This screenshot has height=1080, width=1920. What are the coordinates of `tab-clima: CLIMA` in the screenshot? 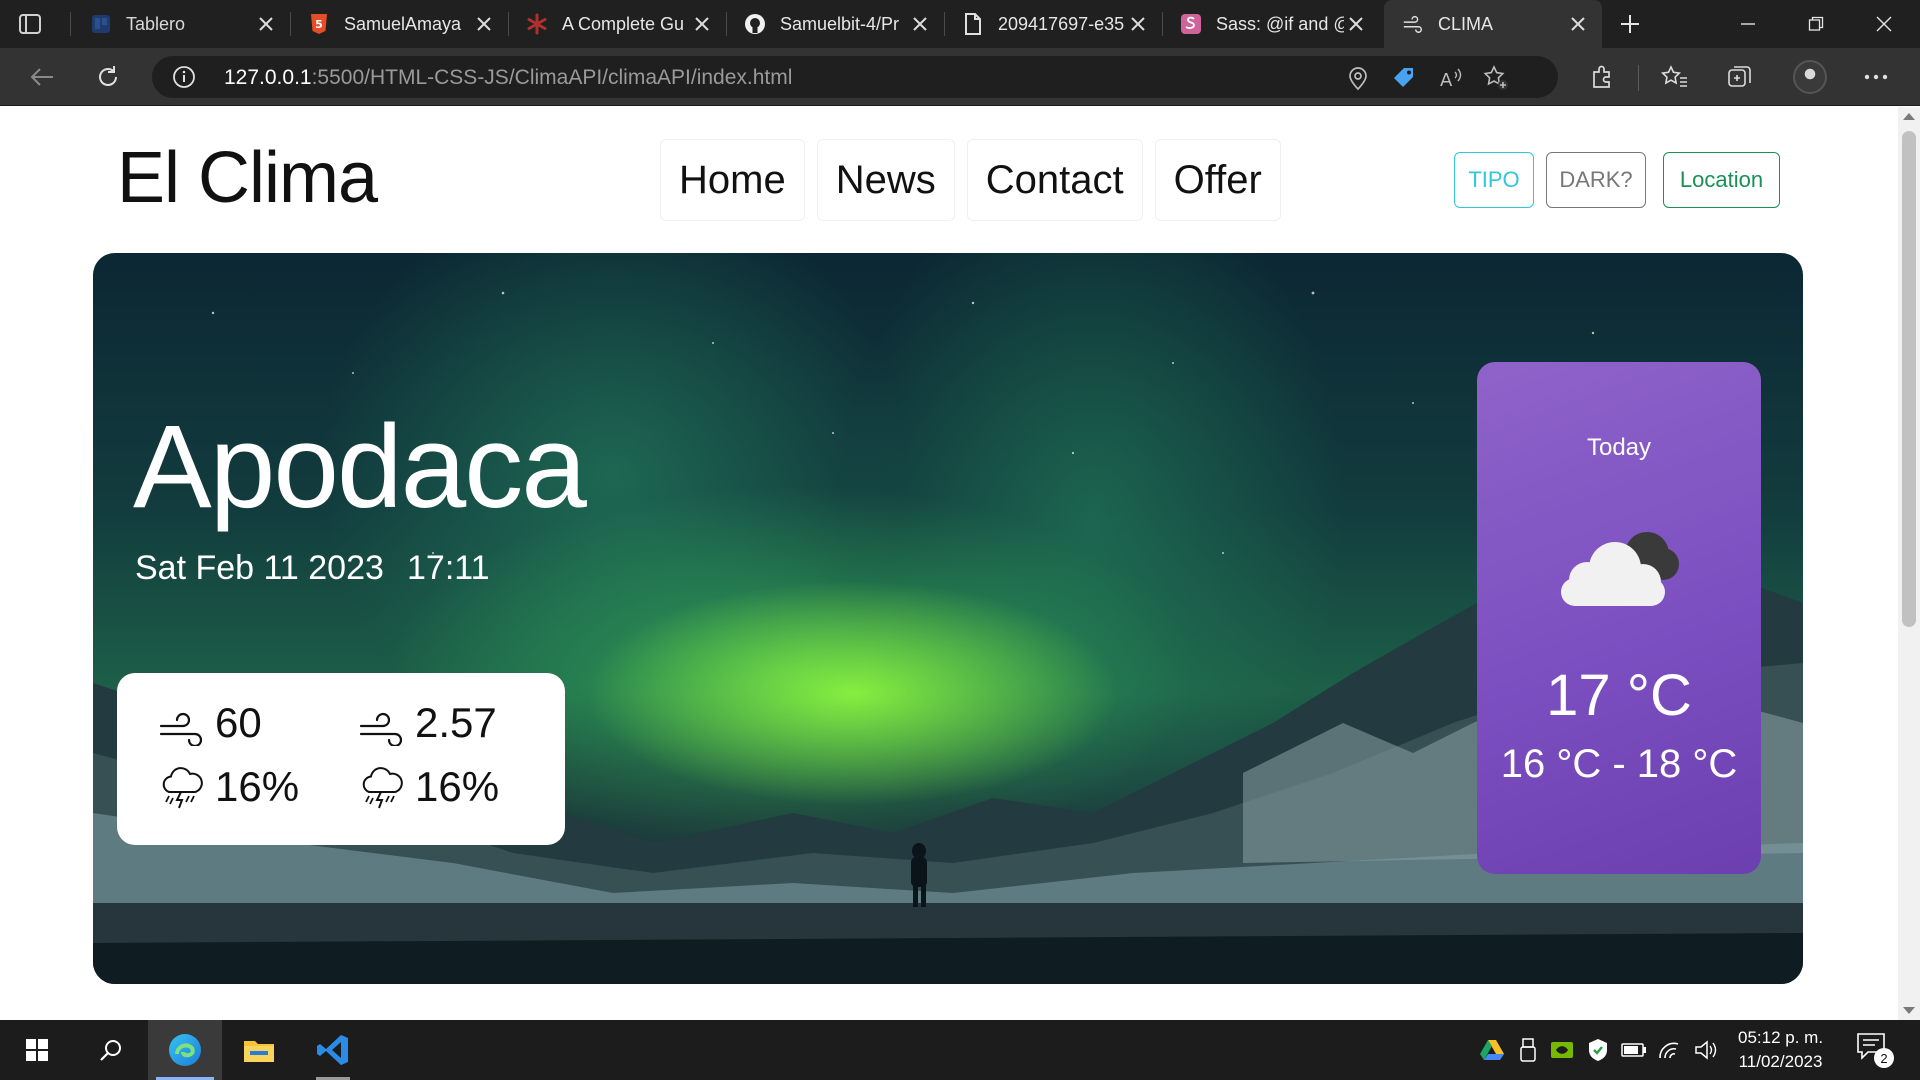 It's located at (1493, 24).